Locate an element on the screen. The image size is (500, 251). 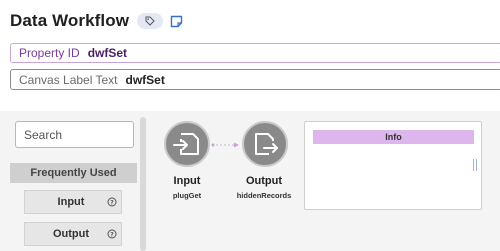
page-title: Data Workflow is located at coordinates (70, 20).